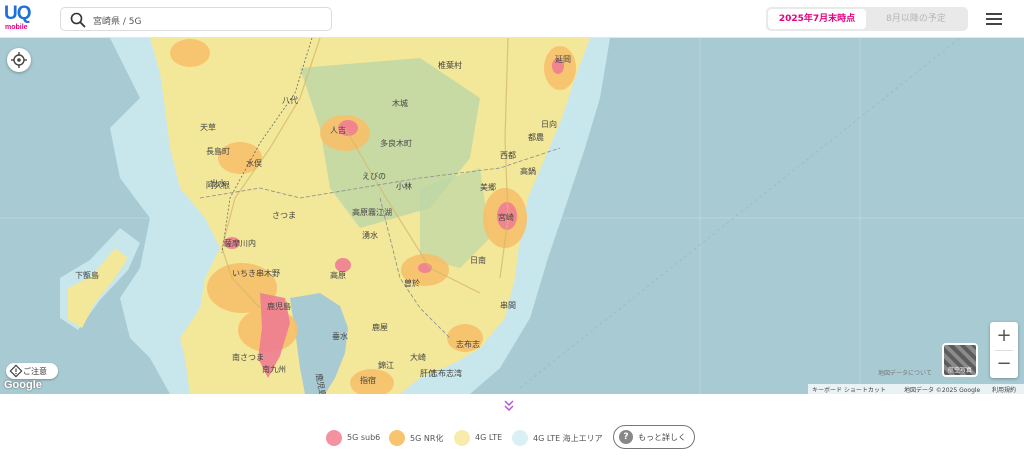  Describe the element at coordinates (446, 373) in the screenshot. I see `label-shibushi-bay: 志布志湾` at that location.